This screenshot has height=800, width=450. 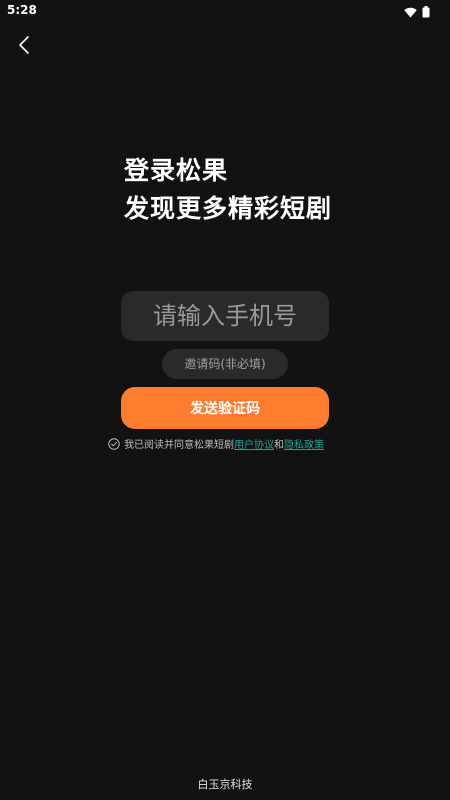 I want to click on check-circle-icon, so click(x=114, y=443).